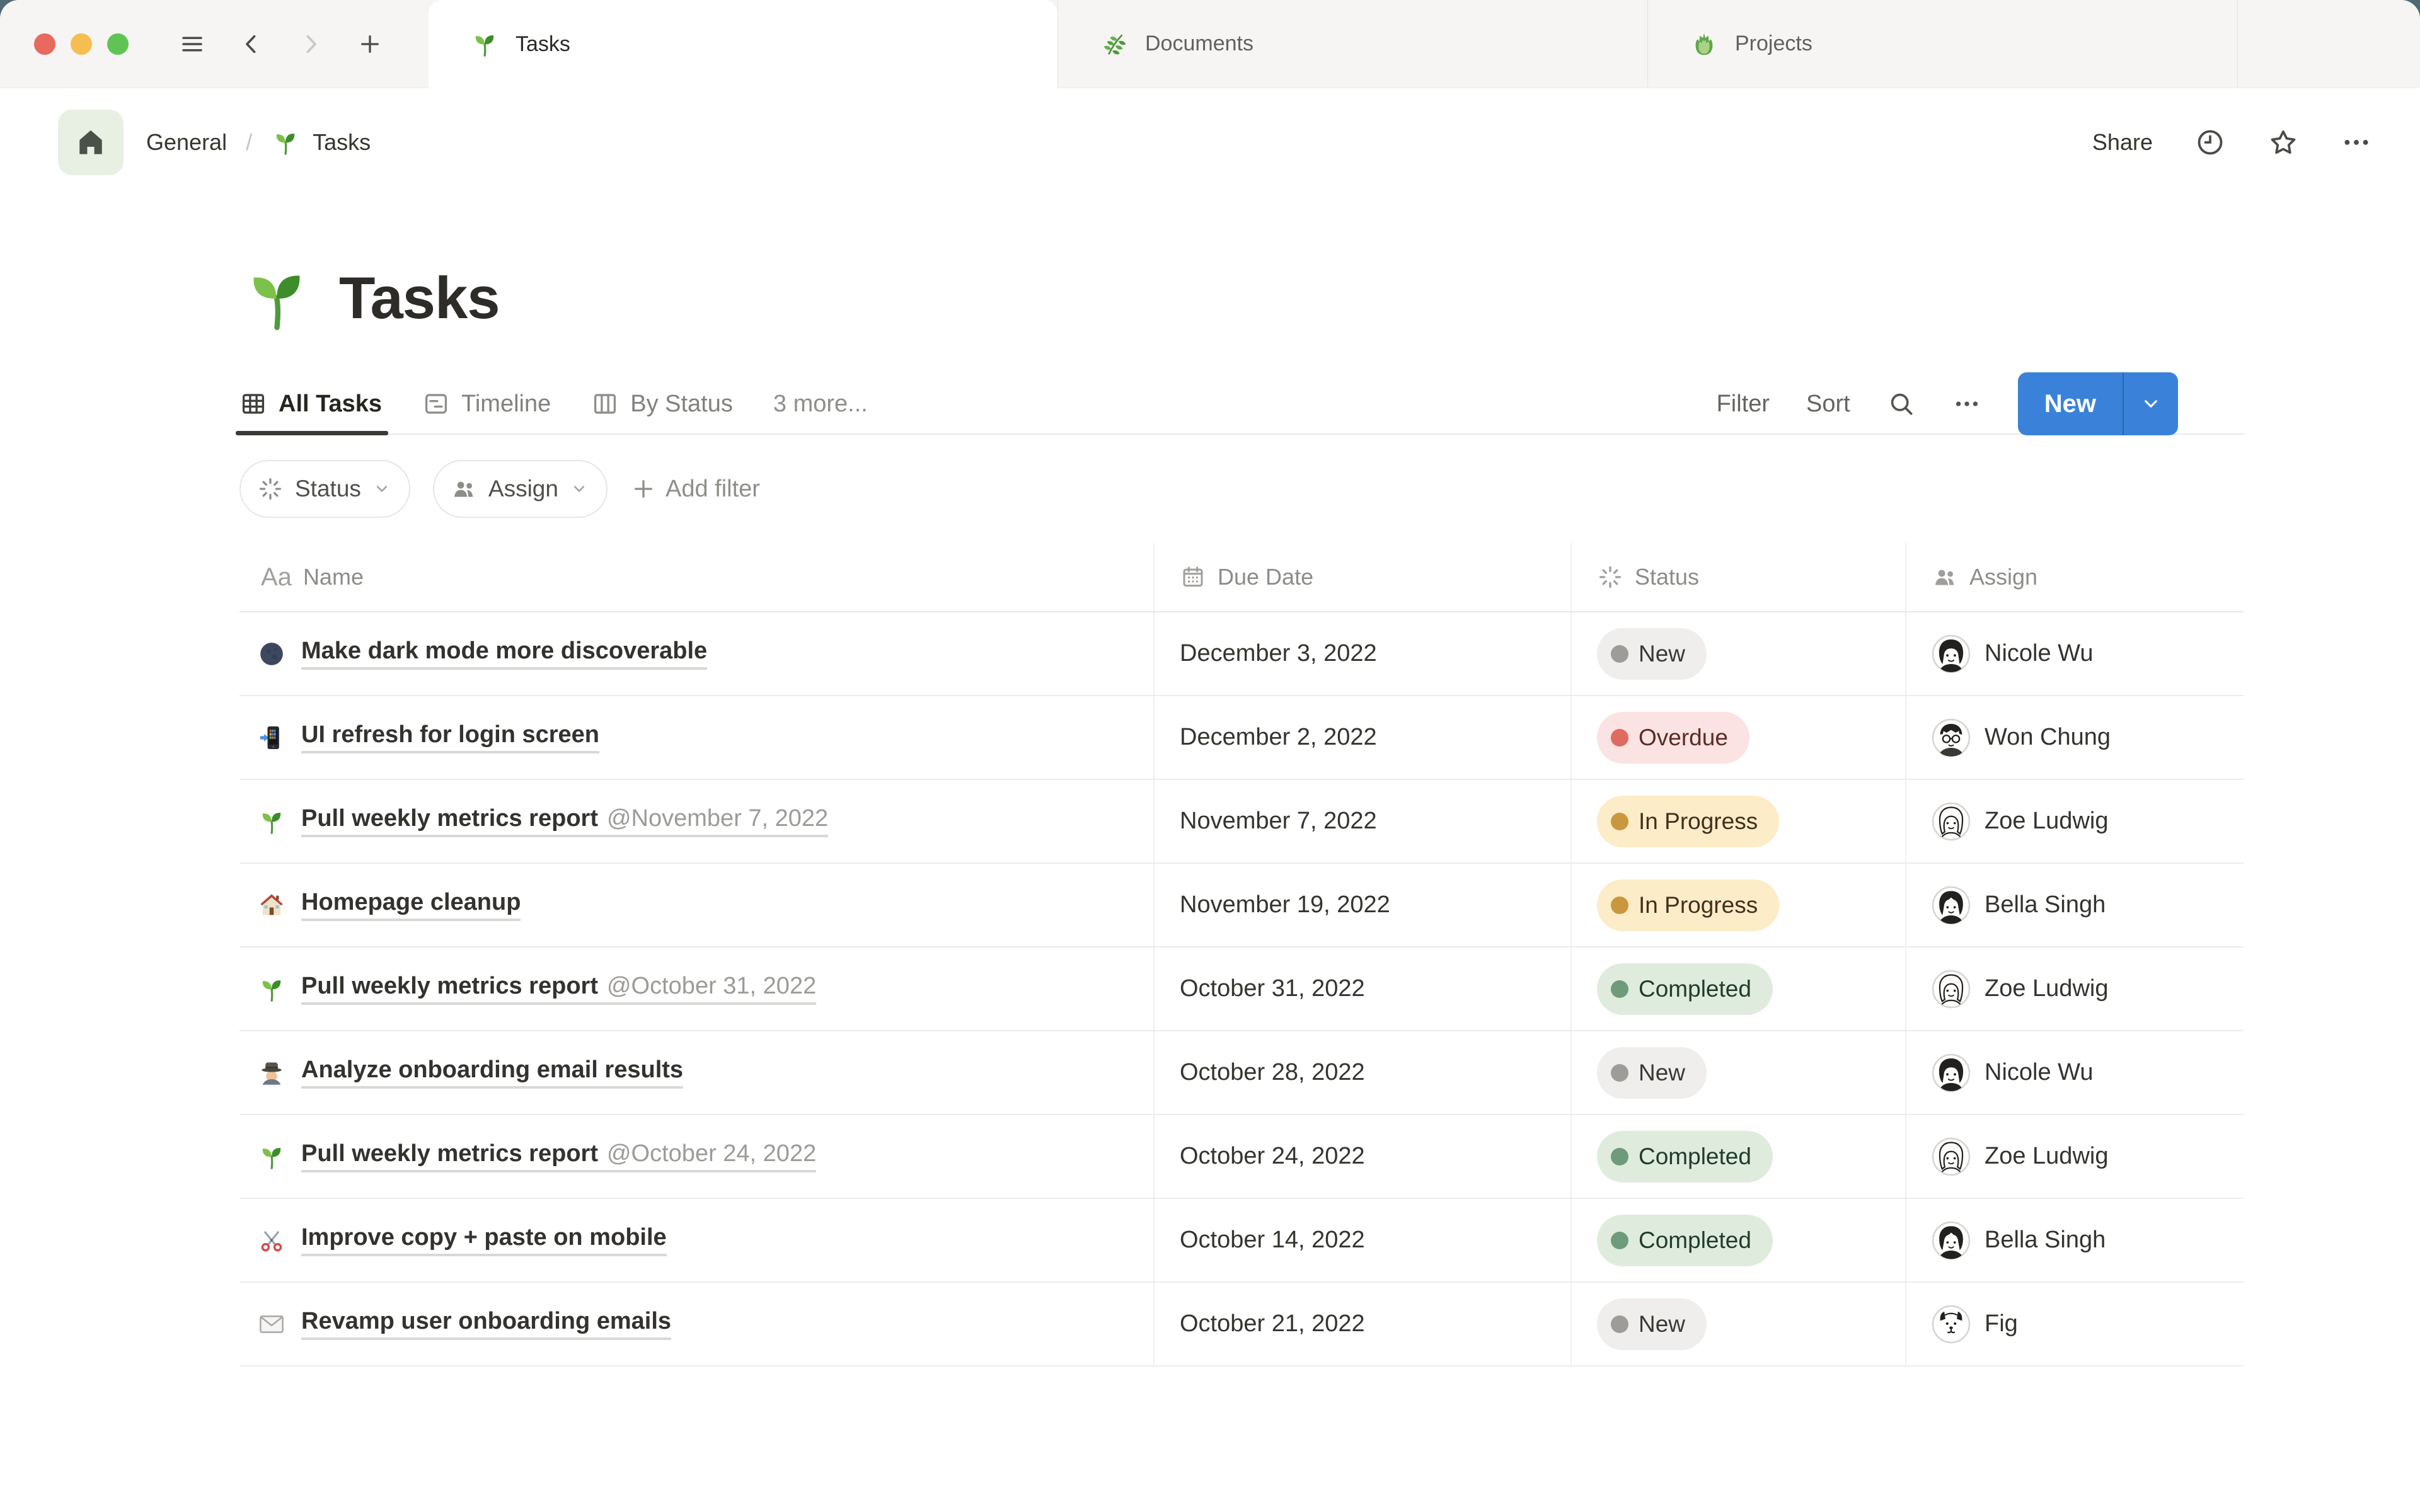 This screenshot has width=2420, height=1512. I want to click on due-date-cell: October 28, 2022, so click(1361, 1072).